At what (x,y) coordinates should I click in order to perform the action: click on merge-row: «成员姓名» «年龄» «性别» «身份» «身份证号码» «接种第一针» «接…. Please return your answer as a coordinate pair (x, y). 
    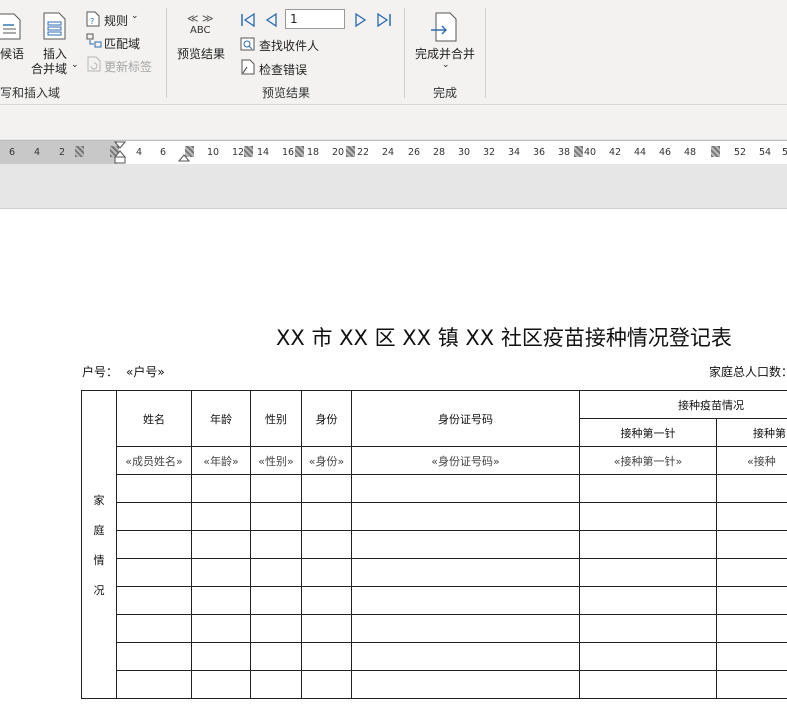
    Looking at the image, I should click on (434, 461).